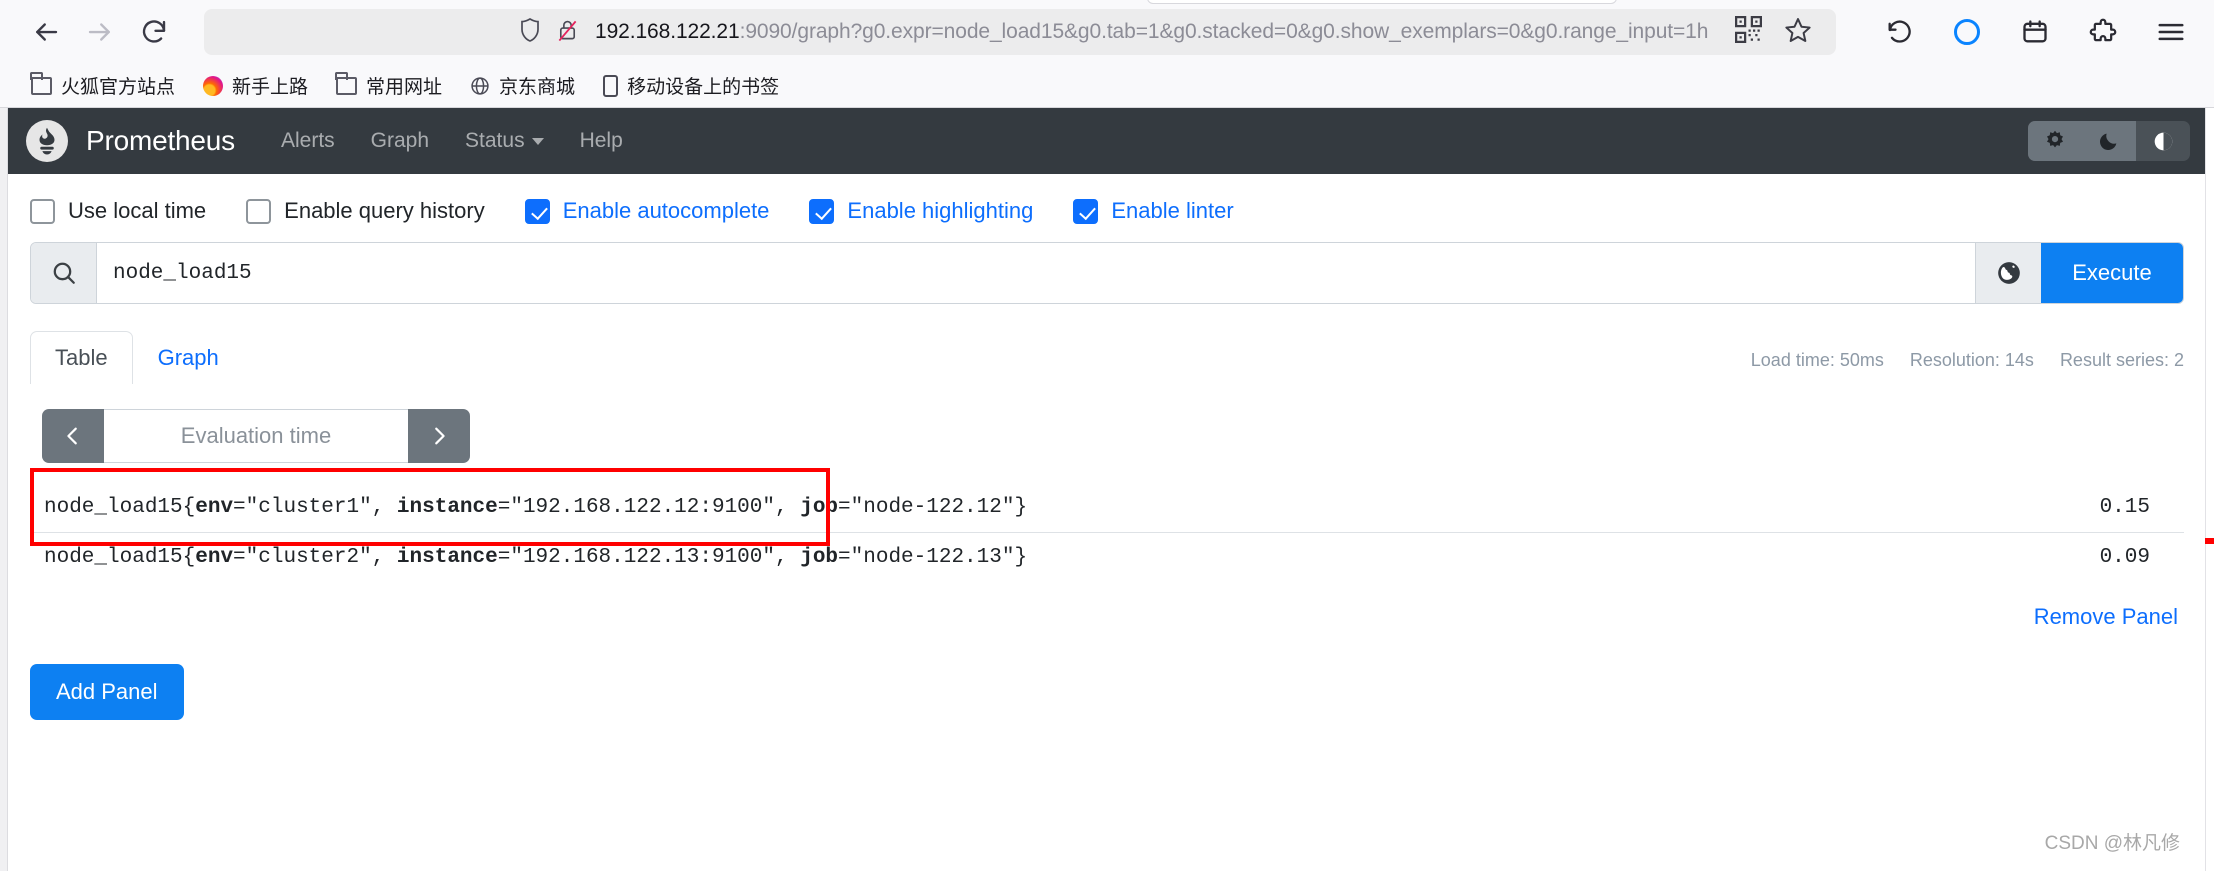 The width and height of the screenshot is (2214, 871). Describe the element at coordinates (2112, 273) in the screenshot. I see `execute-button: Execute` at that location.